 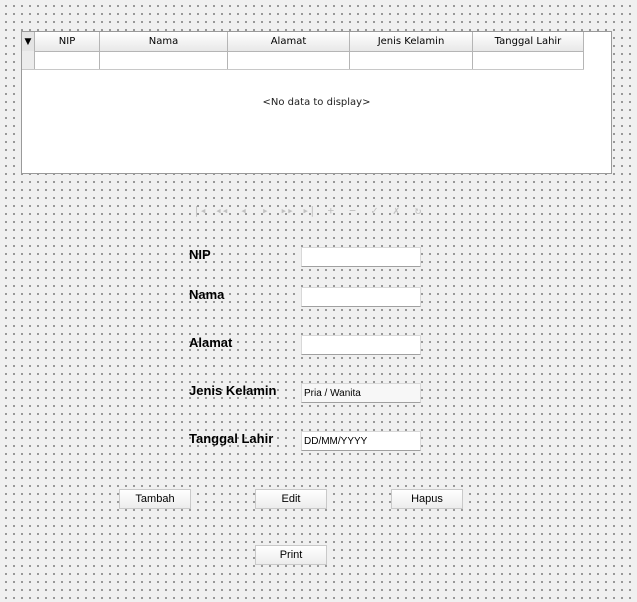 What do you see at coordinates (427, 499) in the screenshot?
I see `hapus-button: Hapus` at bounding box center [427, 499].